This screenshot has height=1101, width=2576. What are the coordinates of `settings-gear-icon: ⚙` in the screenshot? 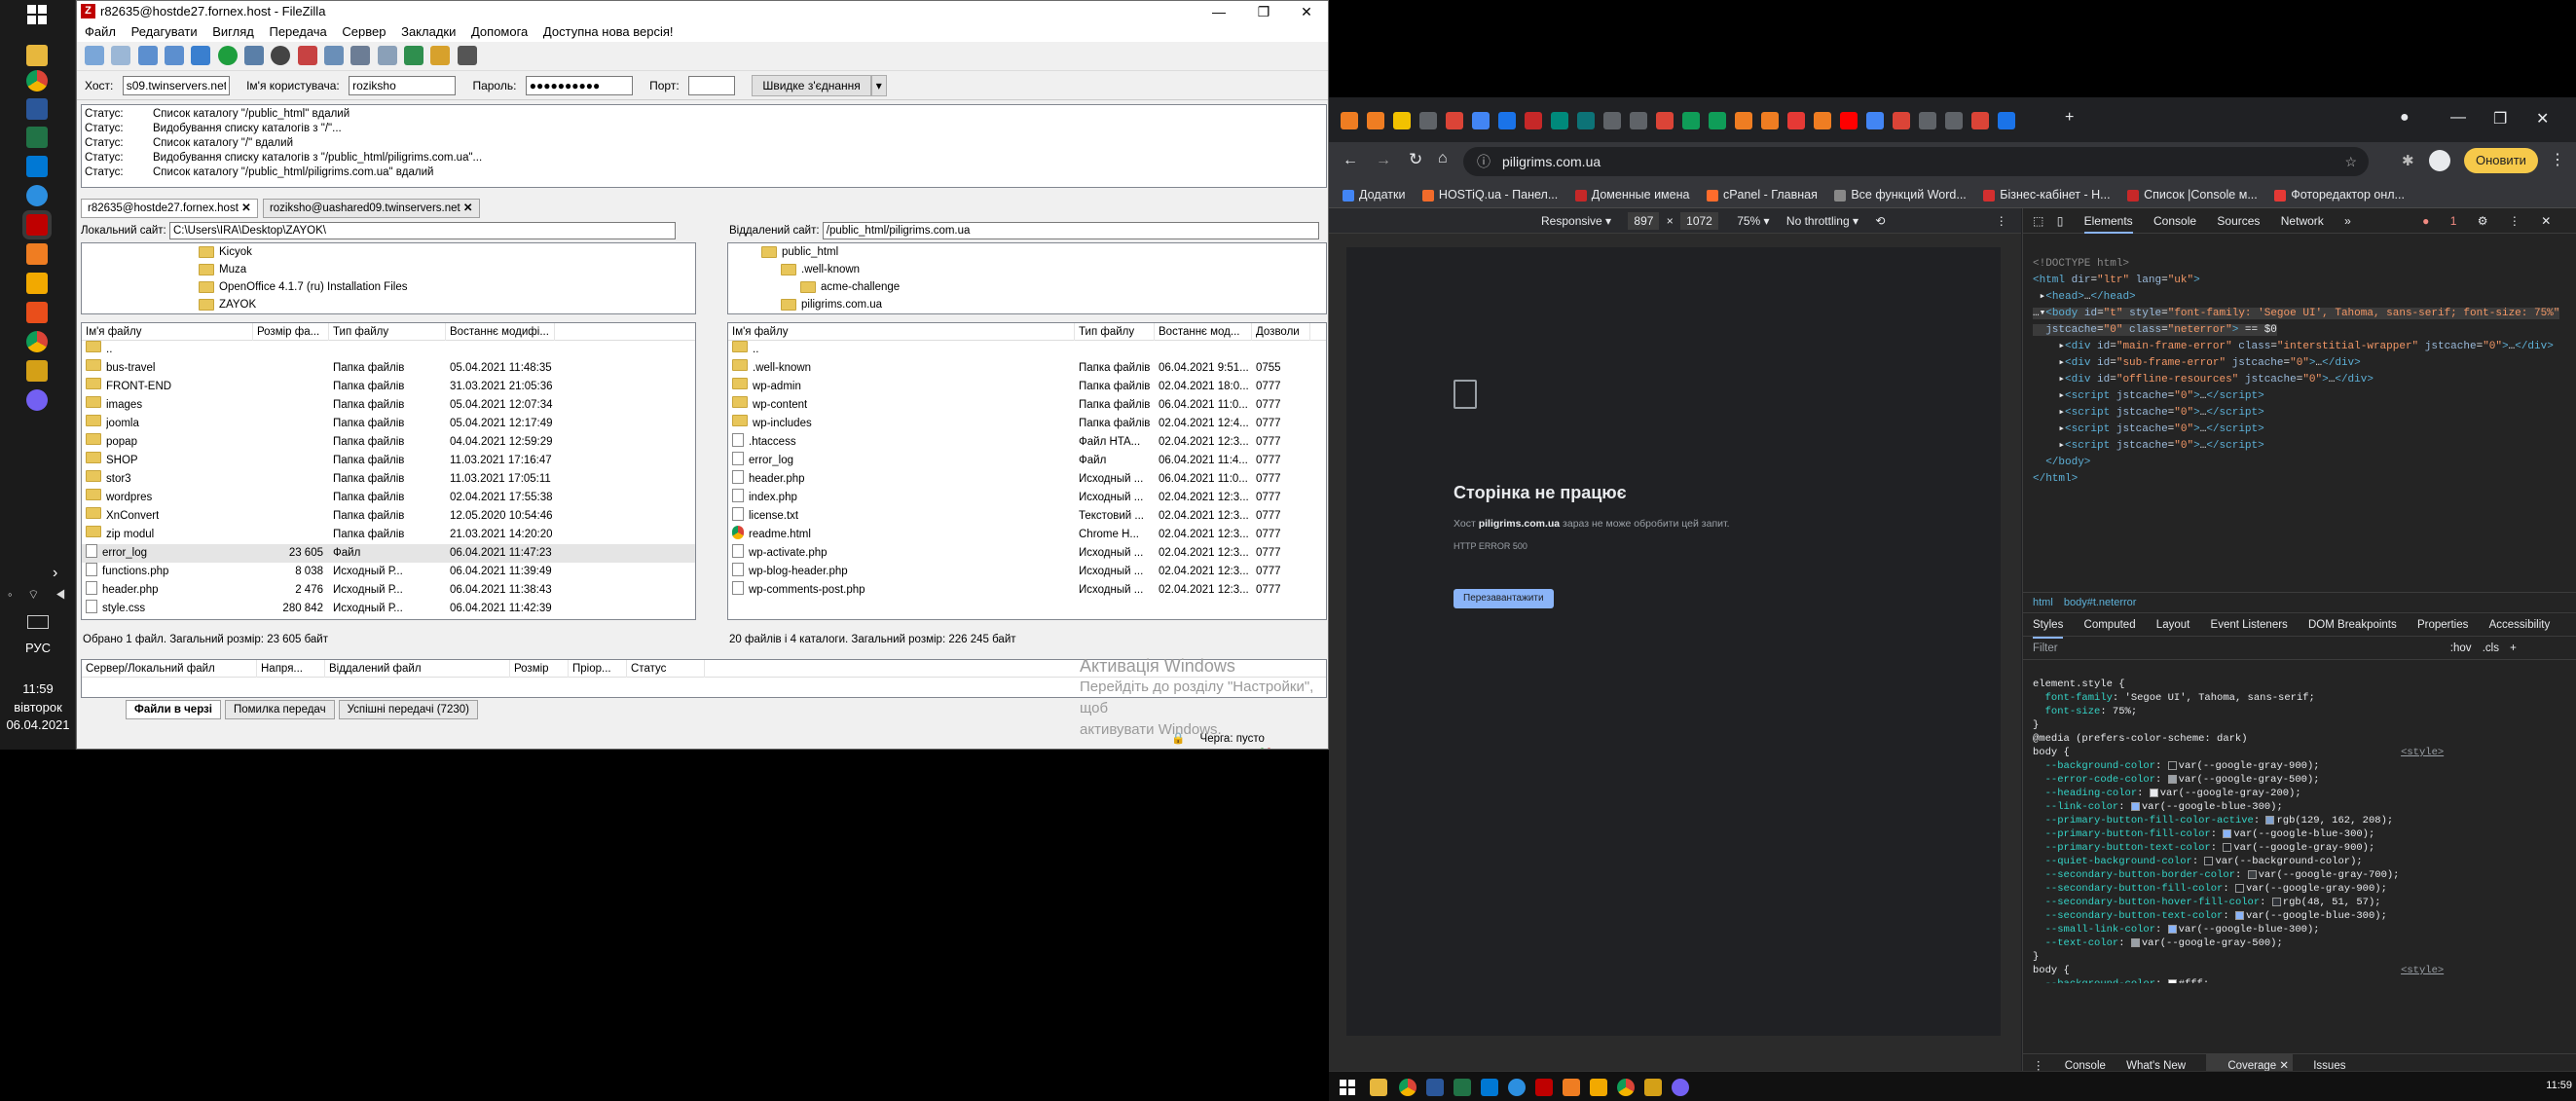 It's located at (2483, 221).